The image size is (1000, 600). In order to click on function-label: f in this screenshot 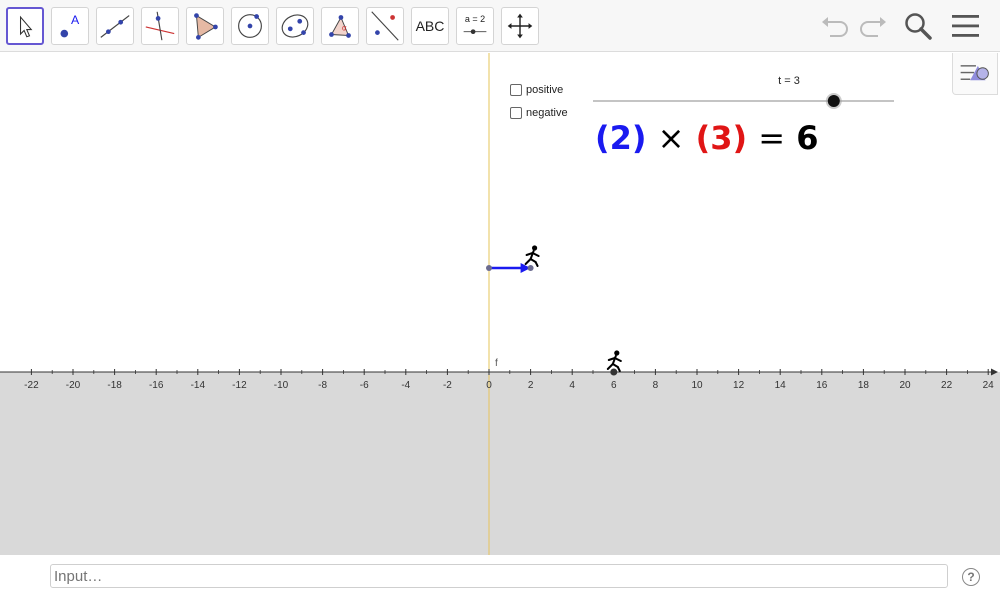, I will do `click(496, 363)`.